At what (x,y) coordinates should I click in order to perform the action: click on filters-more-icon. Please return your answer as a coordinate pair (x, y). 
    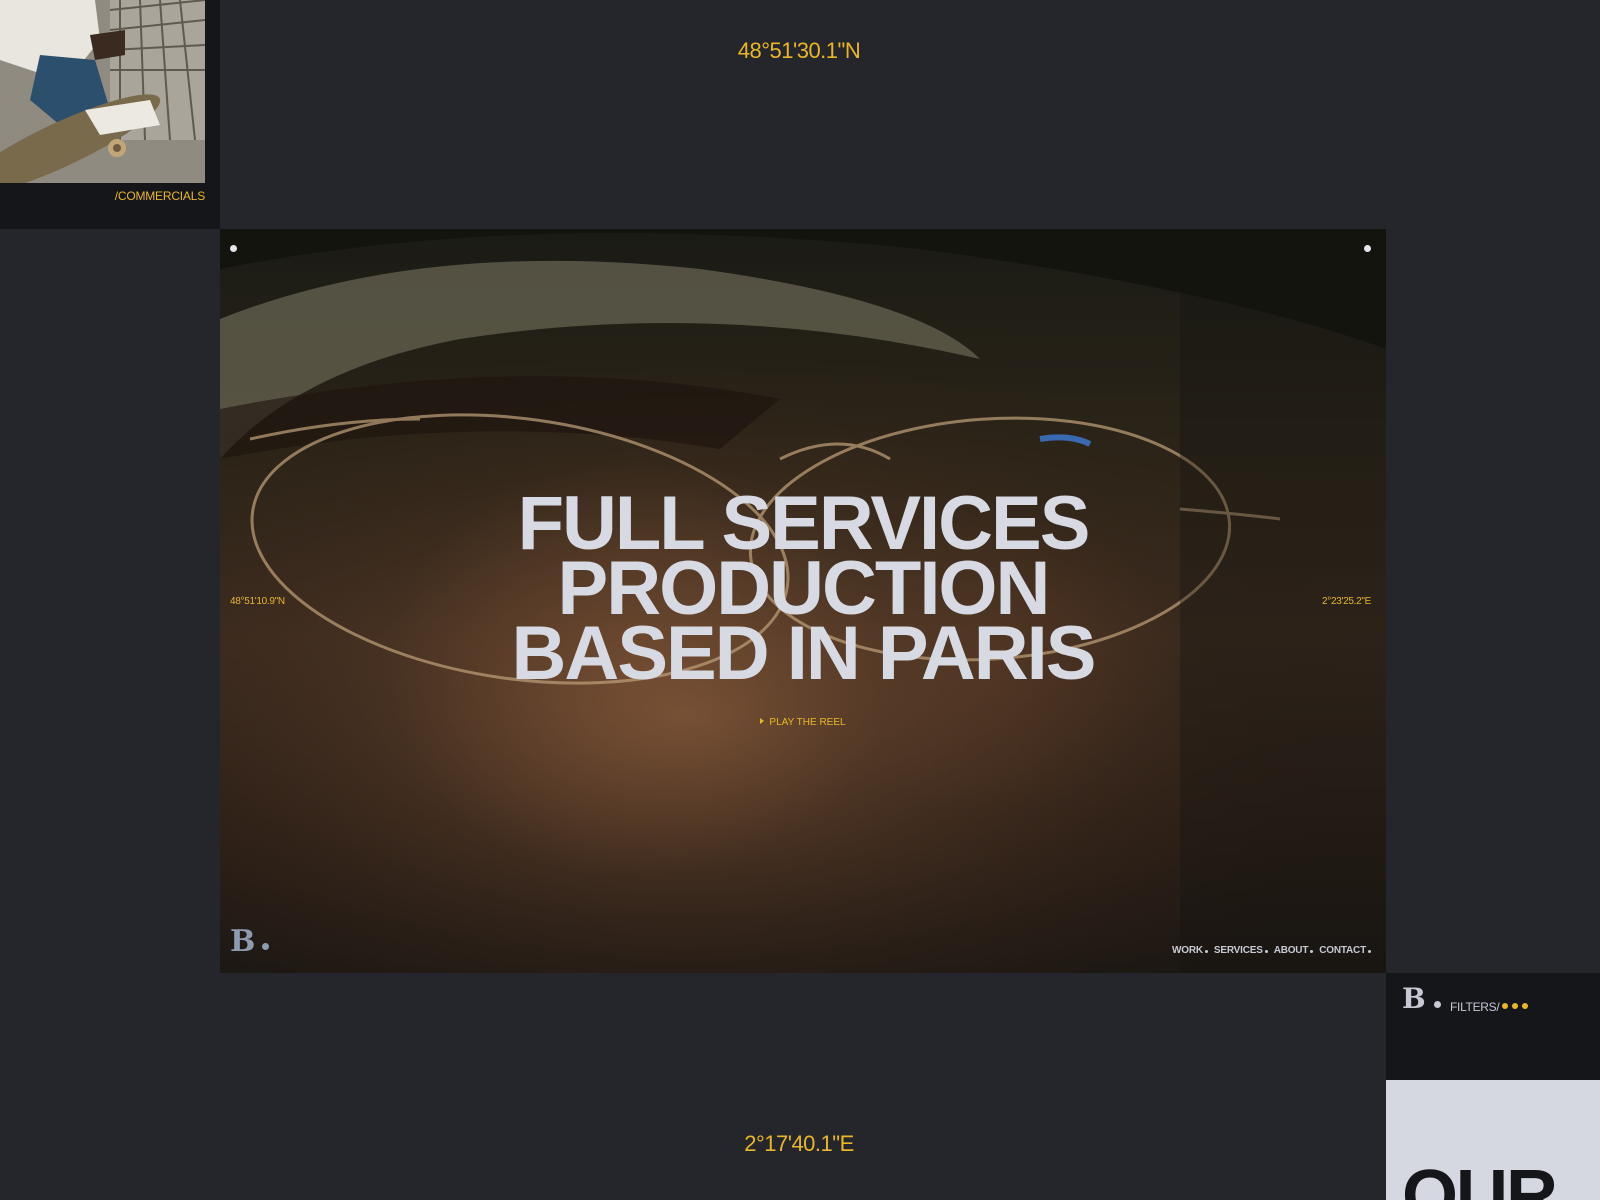
    Looking at the image, I should click on (1515, 1006).